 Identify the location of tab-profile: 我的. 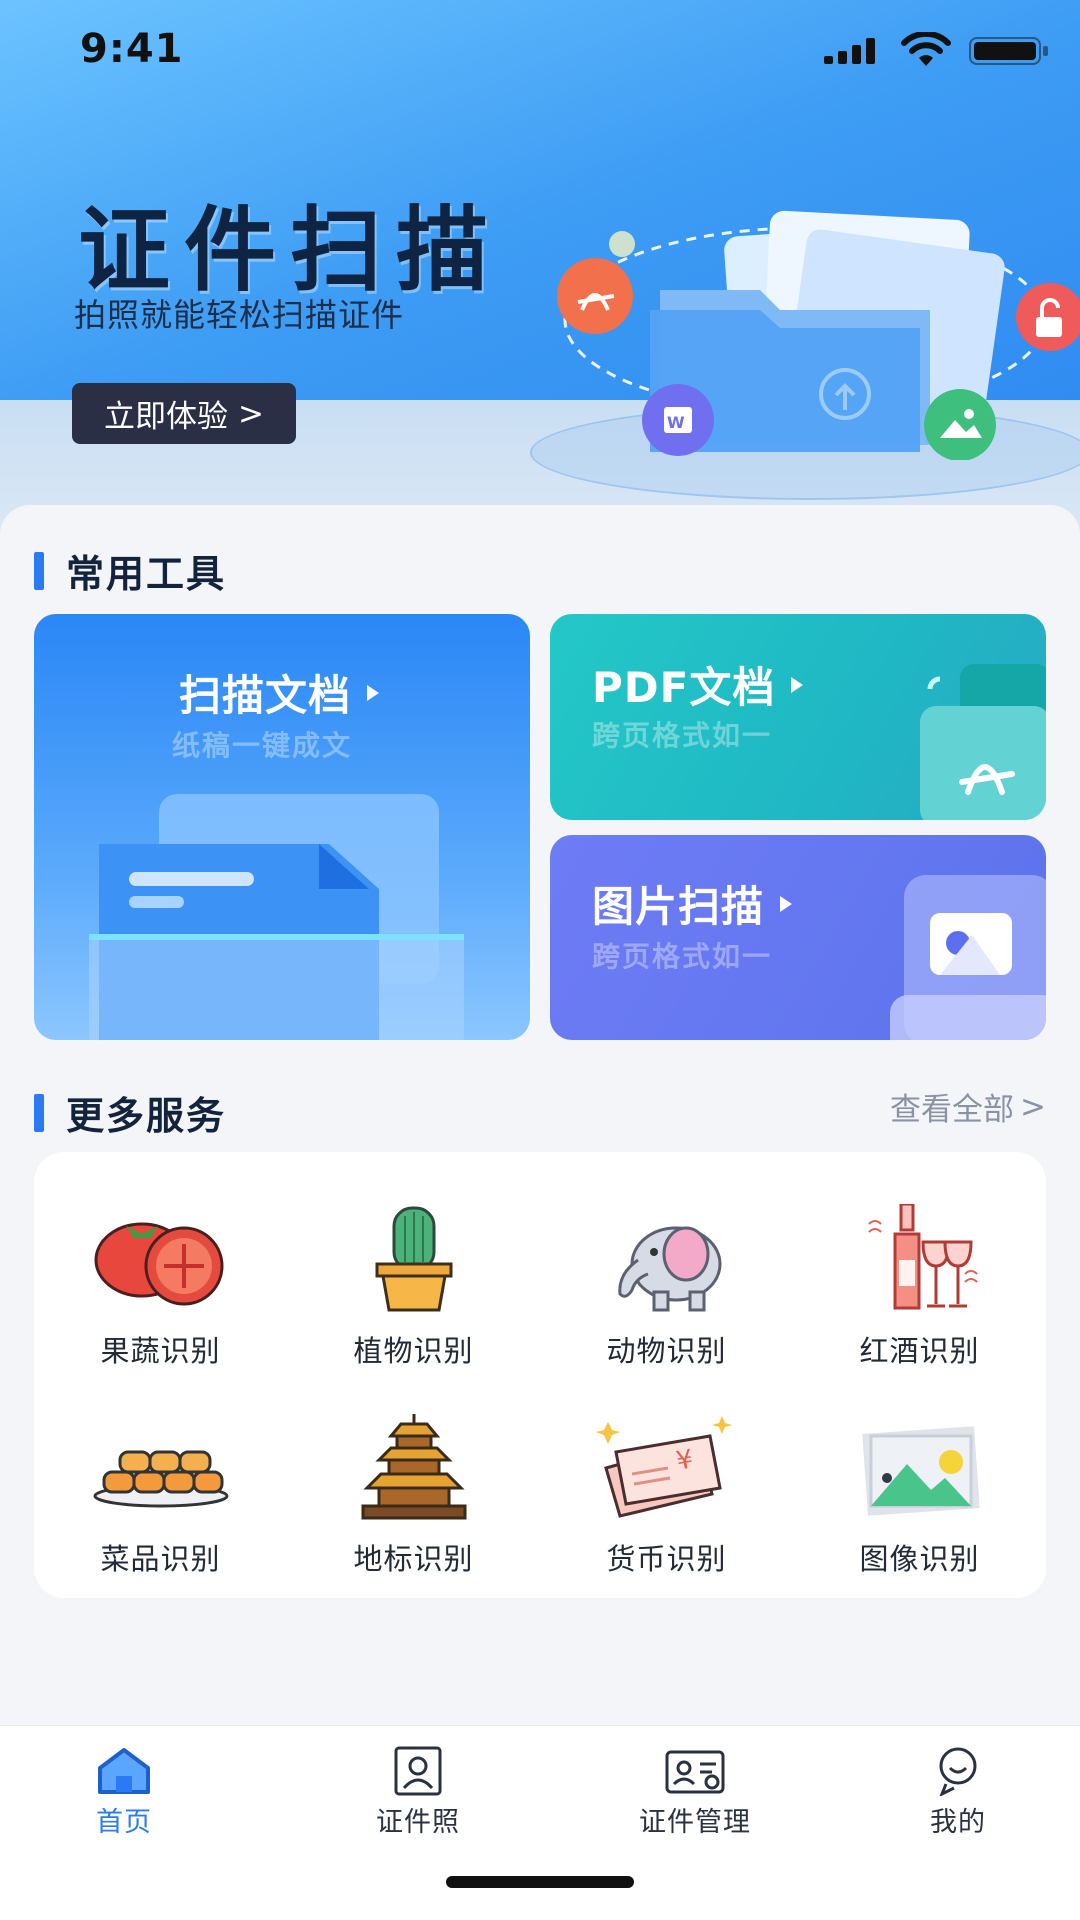
(958, 1792).